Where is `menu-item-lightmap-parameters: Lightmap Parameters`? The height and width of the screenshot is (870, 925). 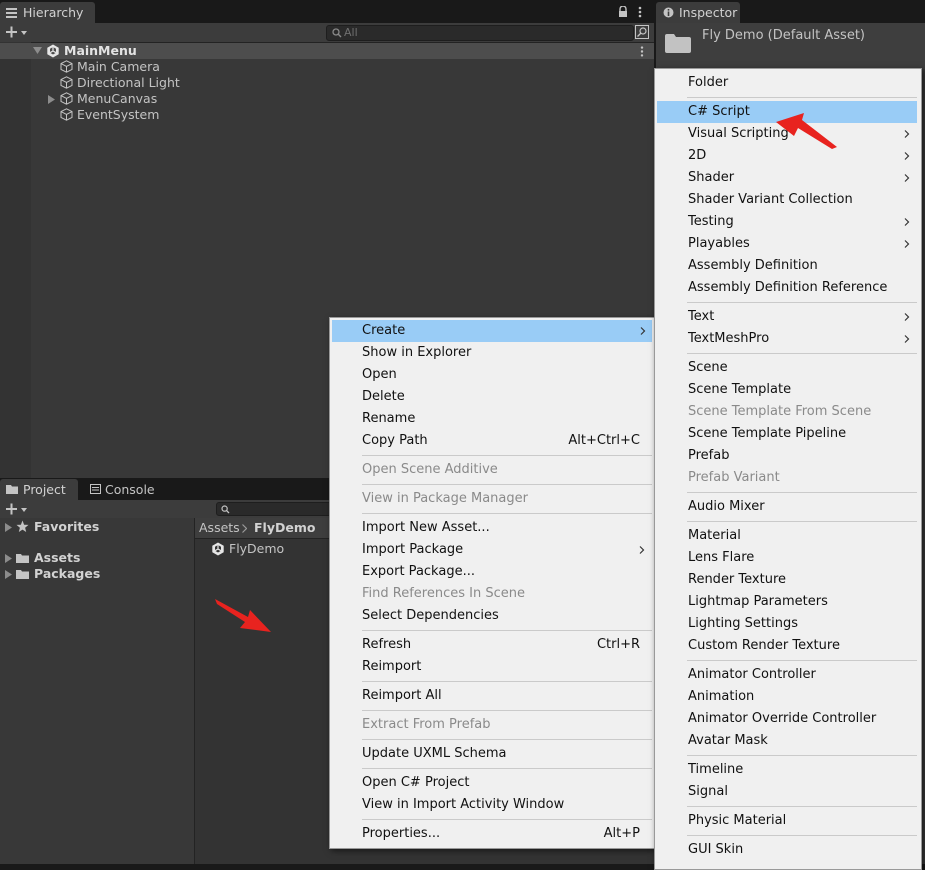
menu-item-lightmap-parameters: Lightmap Parameters is located at coordinates (788, 602).